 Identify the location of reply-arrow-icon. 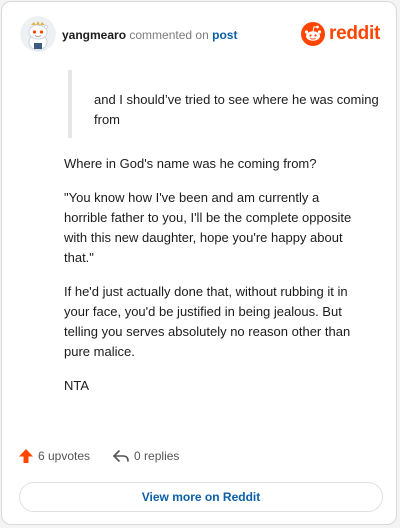
(121, 456).